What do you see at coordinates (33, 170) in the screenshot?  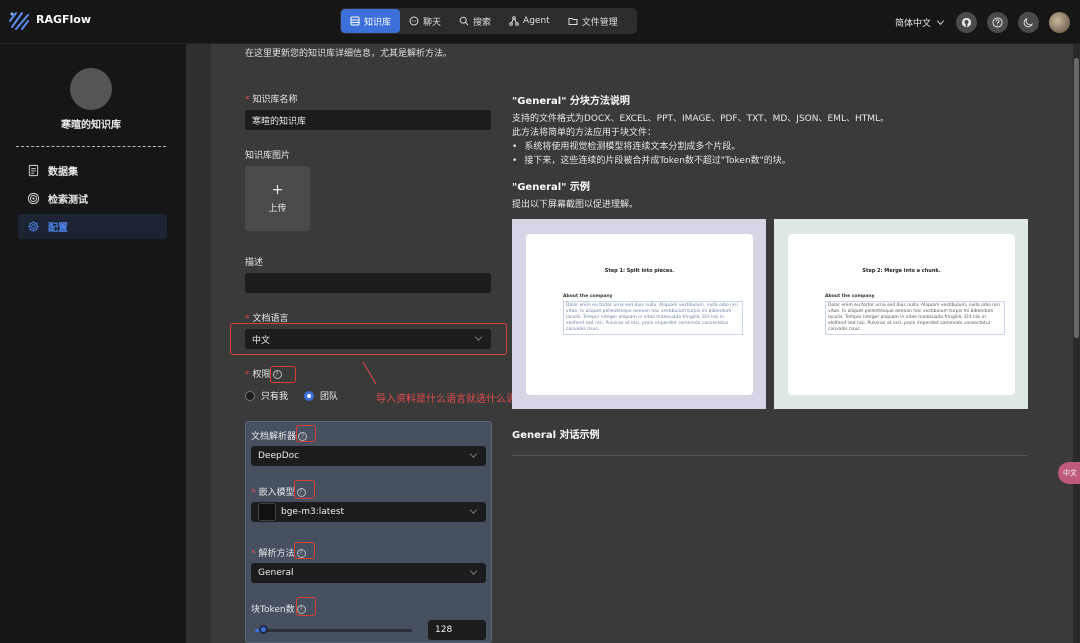 I see `document-icon` at bounding box center [33, 170].